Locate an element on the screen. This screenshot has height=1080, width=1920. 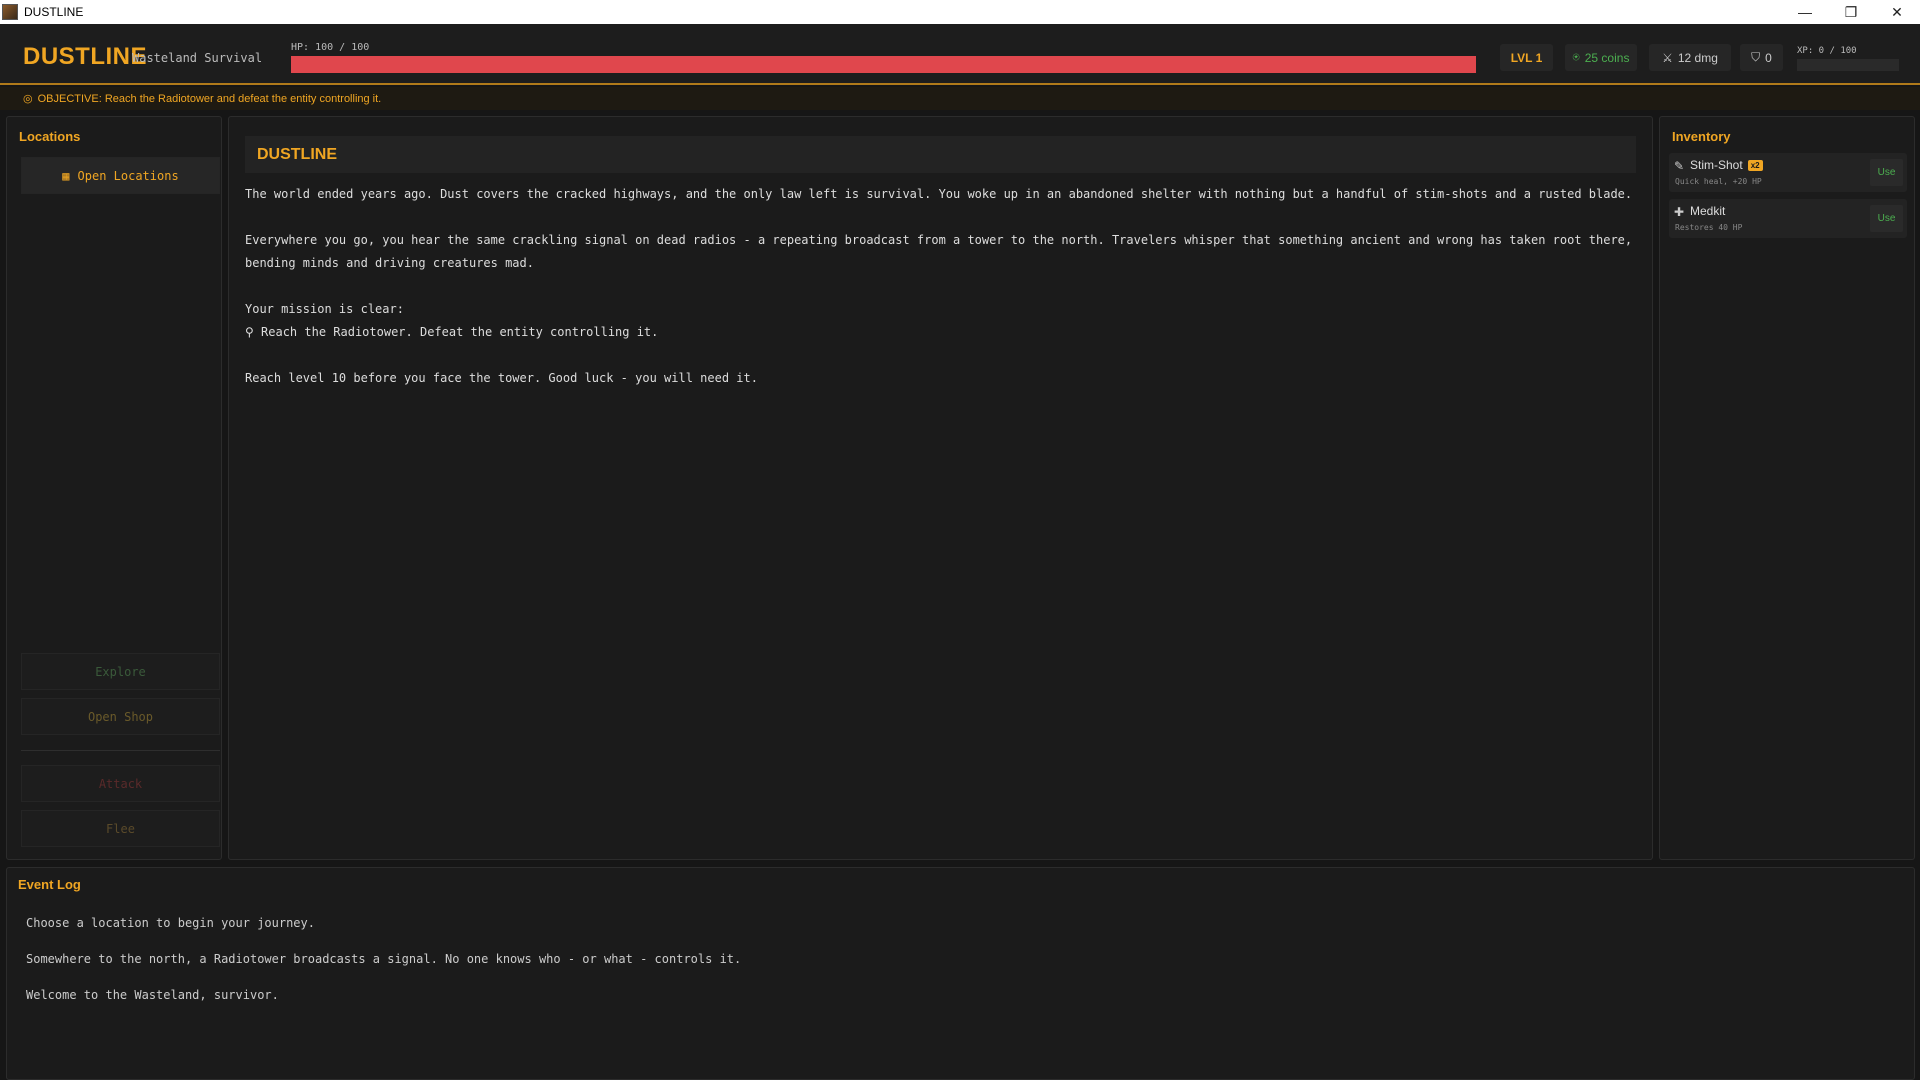
item-description: Quick heal, +20 HP is located at coordinates (1718, 181).